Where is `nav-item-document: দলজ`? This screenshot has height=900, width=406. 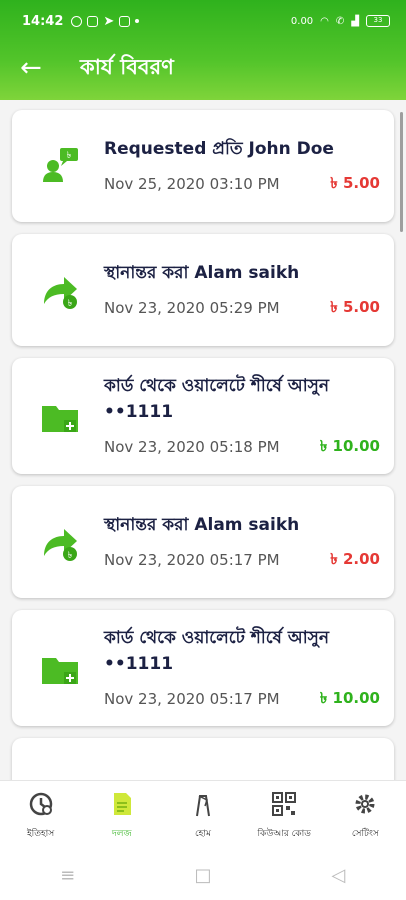 nav-item-document: দলজ is located at coordinates (122, 815).